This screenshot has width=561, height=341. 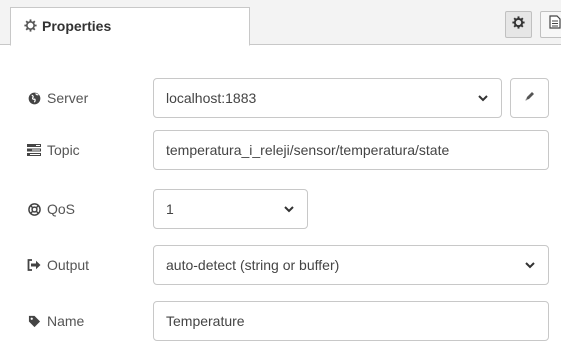 What do you see at coordinates (61, 209) in the screenshot?
I see `qos-label-text: QoS` at bounding box center [61, 209].